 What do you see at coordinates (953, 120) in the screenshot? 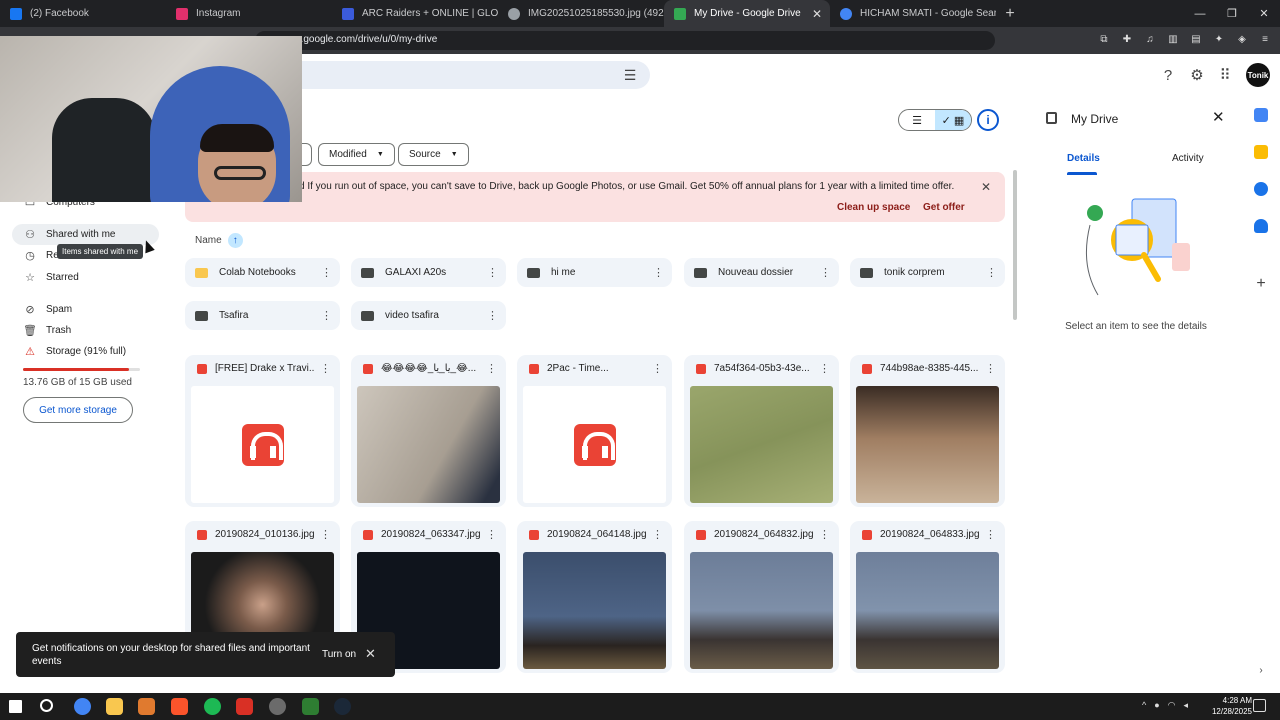
I see `grid-view-icon: ✓ ▦` at bounding box center [953, 120].